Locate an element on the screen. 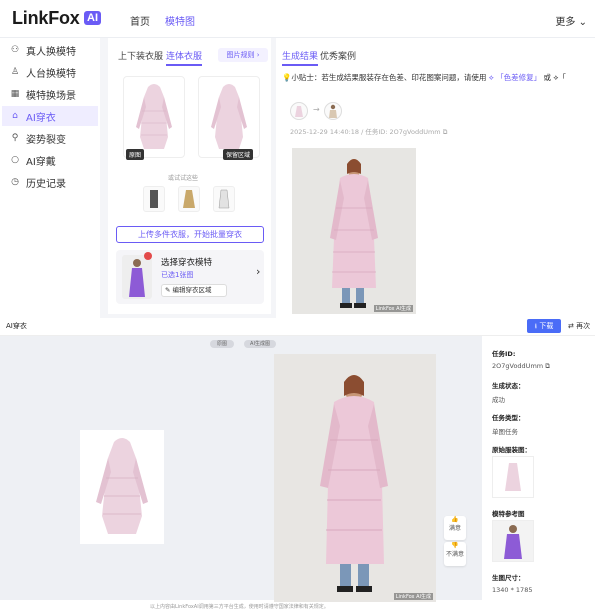  pill-ai-generated: AI生成图 is located at coordinates (260, 344).